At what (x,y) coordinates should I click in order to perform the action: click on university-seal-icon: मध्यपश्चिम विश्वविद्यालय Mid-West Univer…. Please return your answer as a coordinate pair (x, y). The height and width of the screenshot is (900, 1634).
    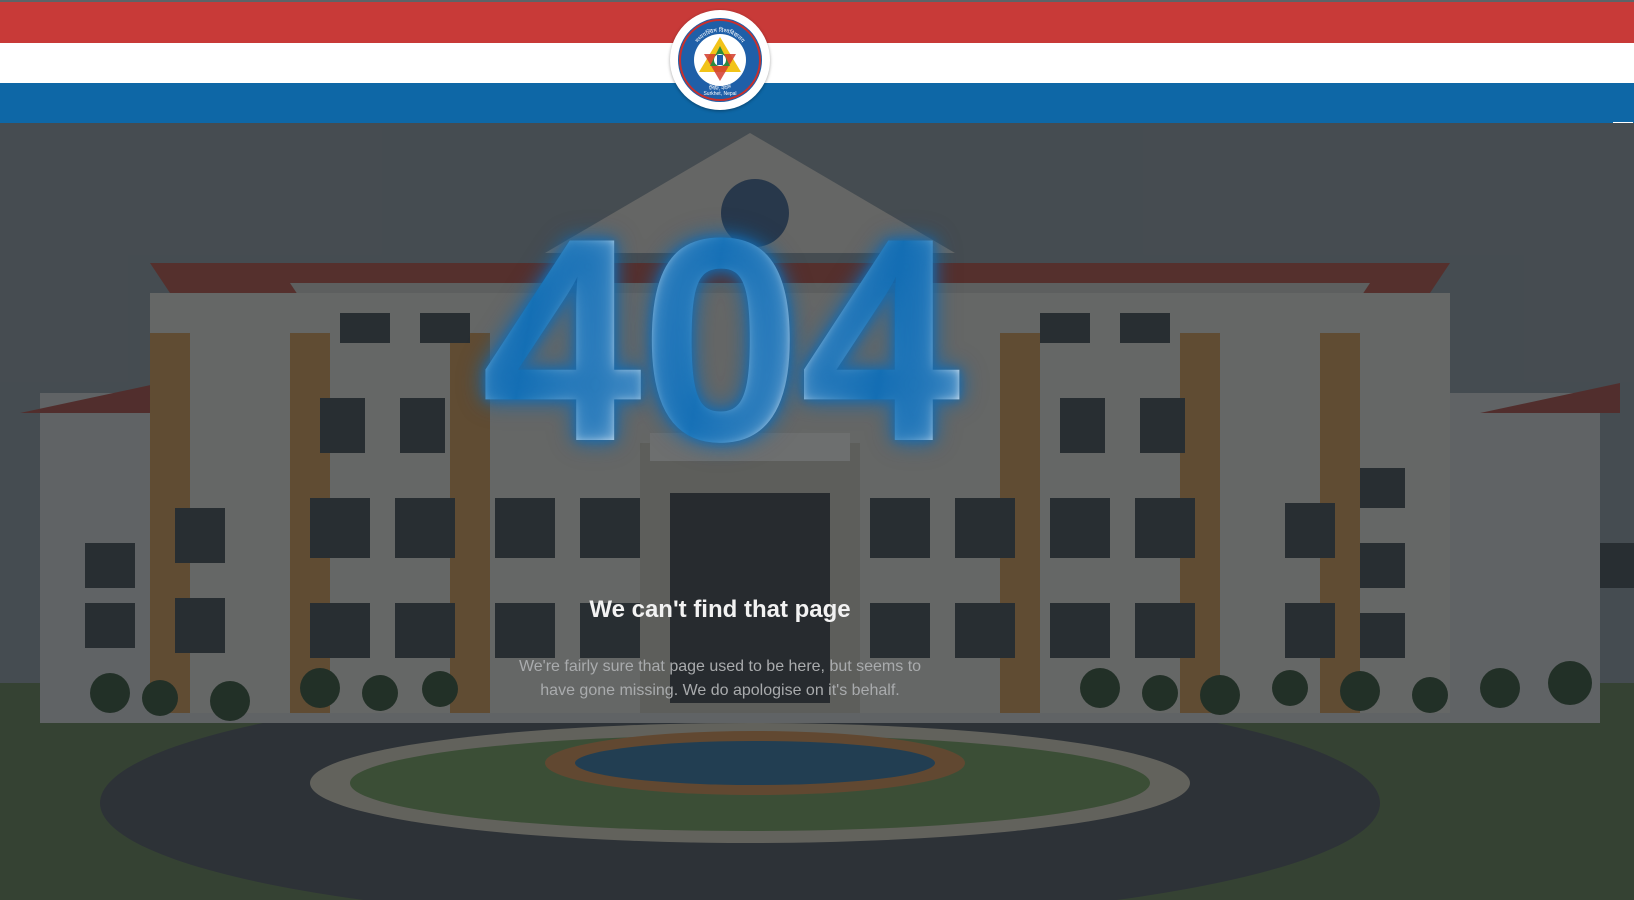
    Looking at the image, I should click on (720, 60).